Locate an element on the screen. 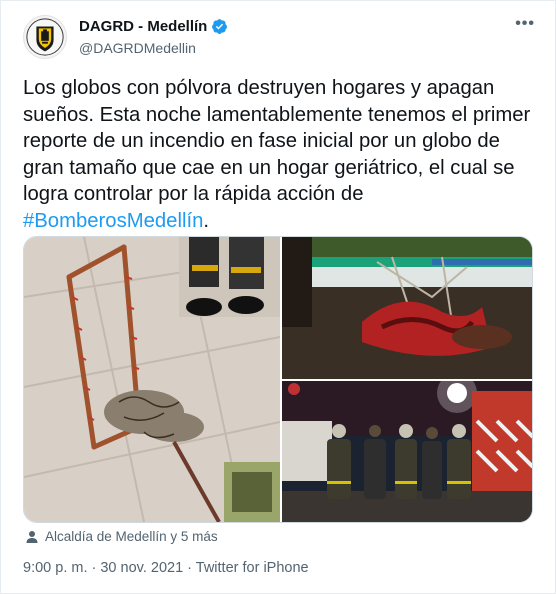 The height and width of the screenshot is (594, 556). tagged-users: Alcaldía de Medellín y 5 más is located at coordinates (121, 536).